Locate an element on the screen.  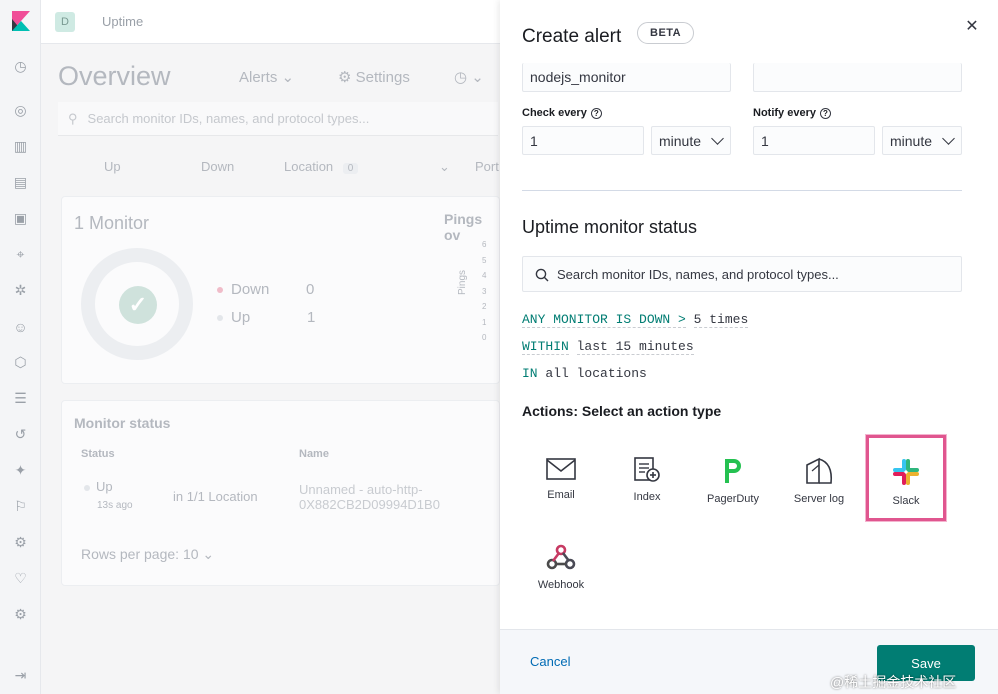
row-status-label: Up is located at coordinates (104, 486).